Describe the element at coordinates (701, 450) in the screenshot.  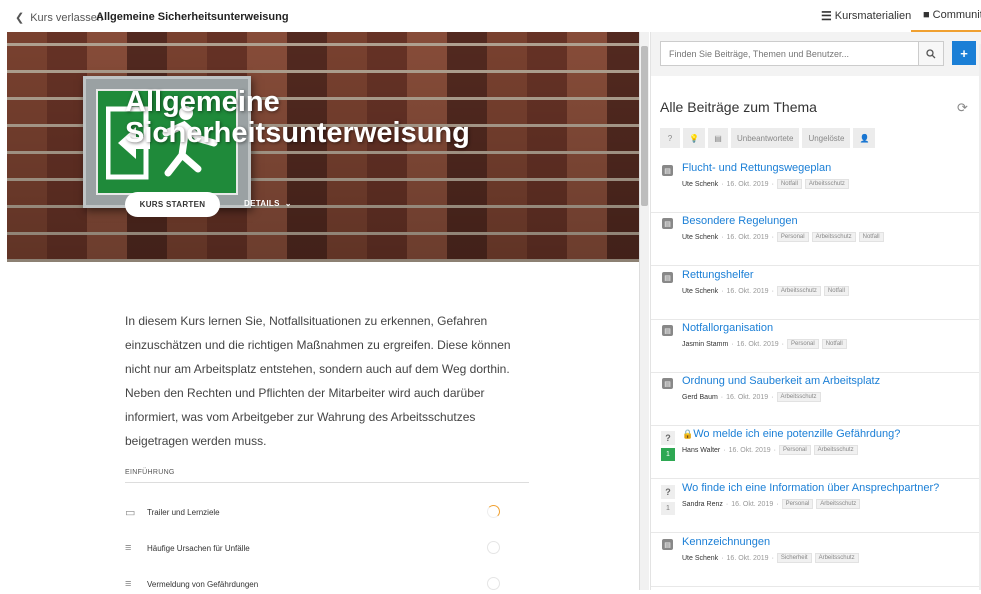
I see `post-author: Hans Walter` at that location.